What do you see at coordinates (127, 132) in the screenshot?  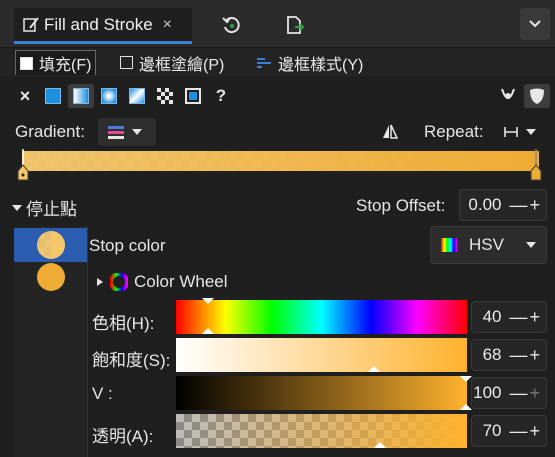 I see `gradient-library-dropdown` at bounding box center [127, 132].